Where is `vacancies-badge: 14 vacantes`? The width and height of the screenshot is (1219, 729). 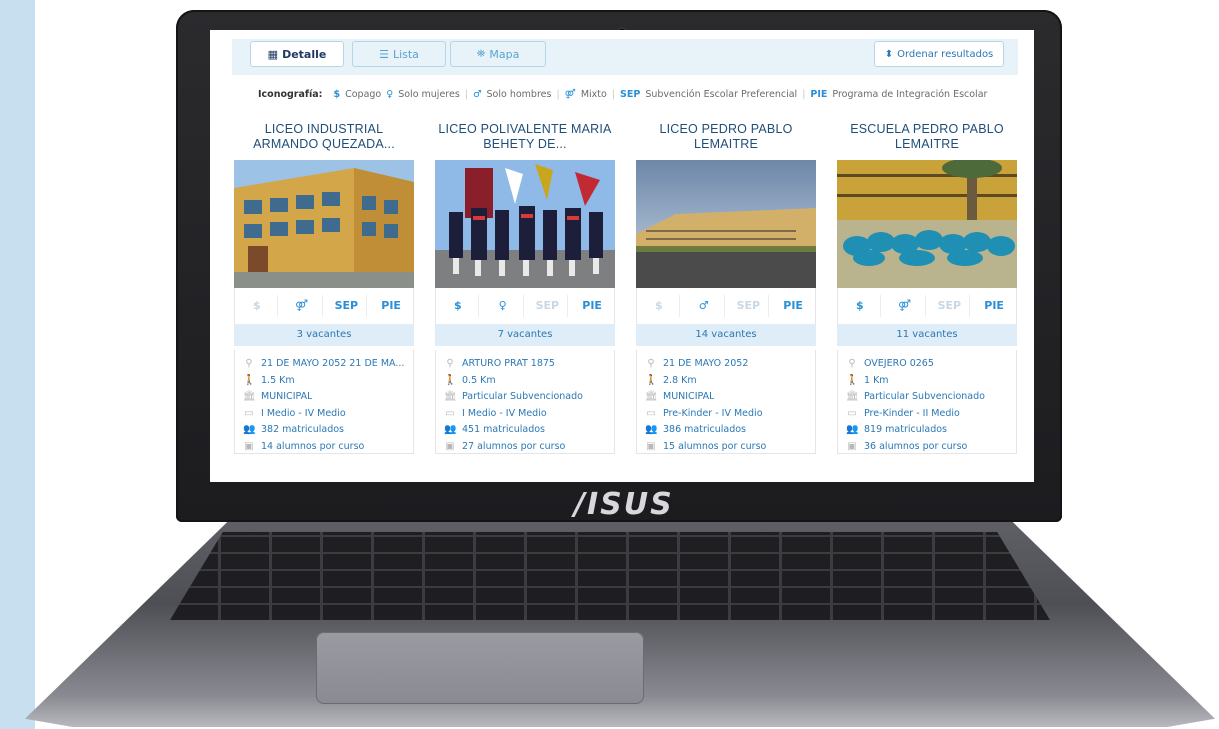
vacancies-badge: 14 vacantes is located at coordinates (726, 335).